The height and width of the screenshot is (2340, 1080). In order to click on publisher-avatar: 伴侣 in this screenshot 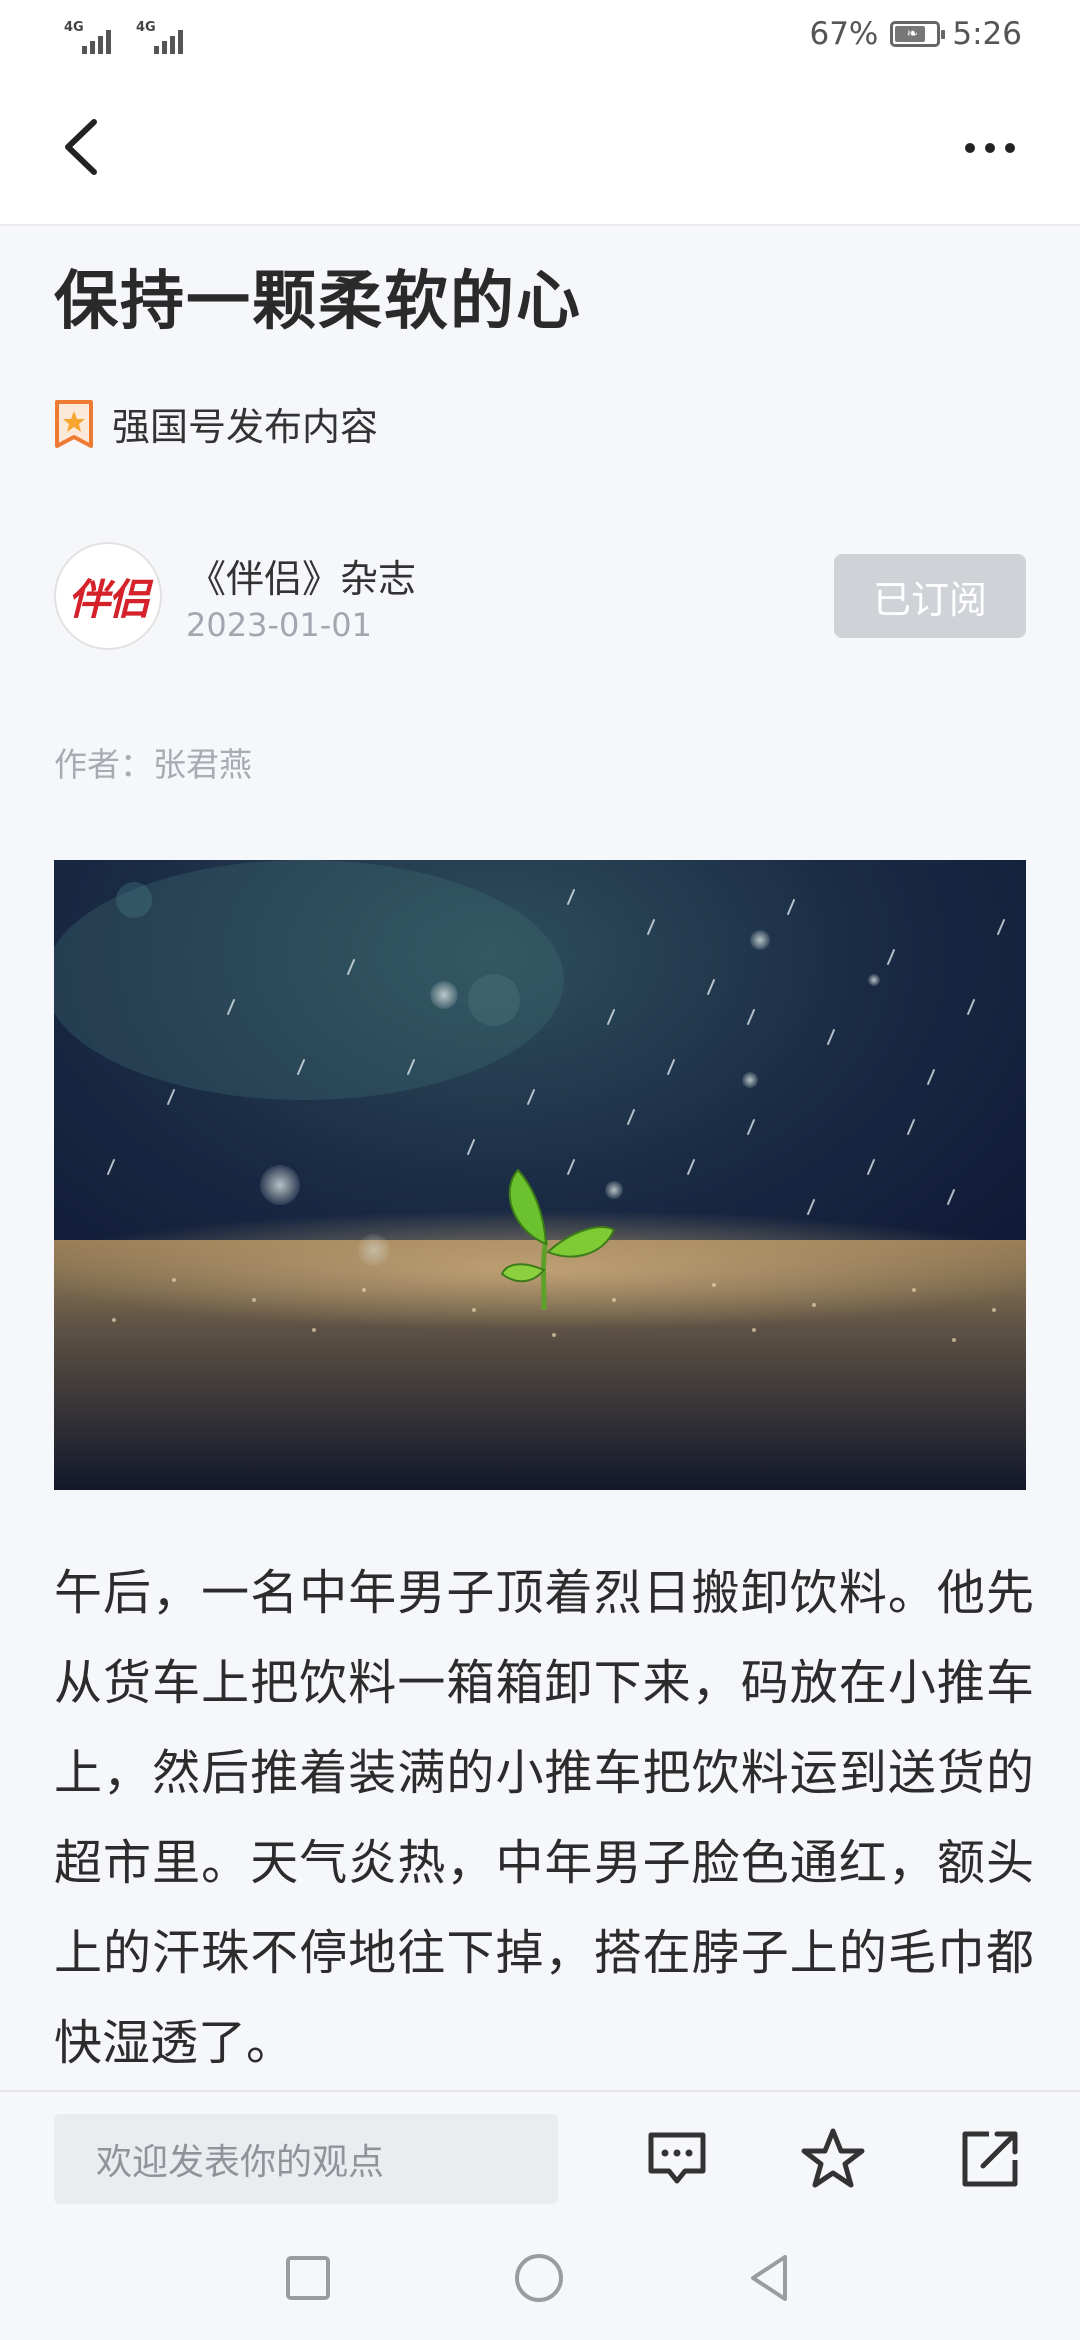, I will do `click(108, 596)`.